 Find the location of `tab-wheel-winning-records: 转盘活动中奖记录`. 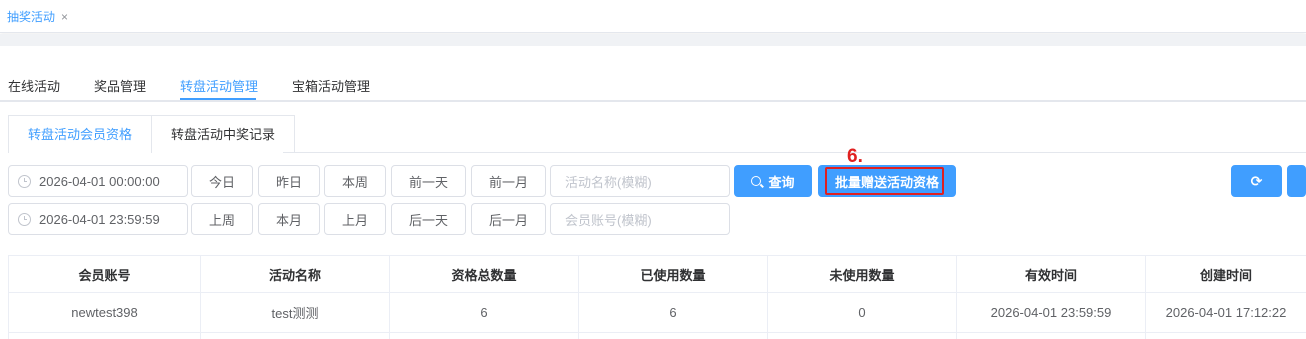

tab-wheel-winning-records: 转盘活动中奖记录 is located at coordinates (222, 134).